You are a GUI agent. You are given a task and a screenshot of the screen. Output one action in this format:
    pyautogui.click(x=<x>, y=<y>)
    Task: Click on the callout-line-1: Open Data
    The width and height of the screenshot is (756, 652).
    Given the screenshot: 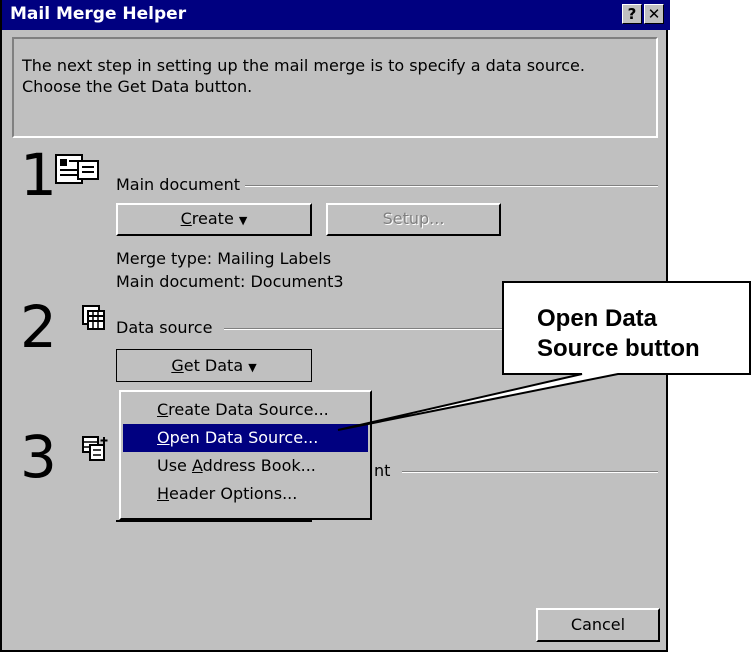 What is the action you would take?
    pyautogui.click(x=597, y=318)
    